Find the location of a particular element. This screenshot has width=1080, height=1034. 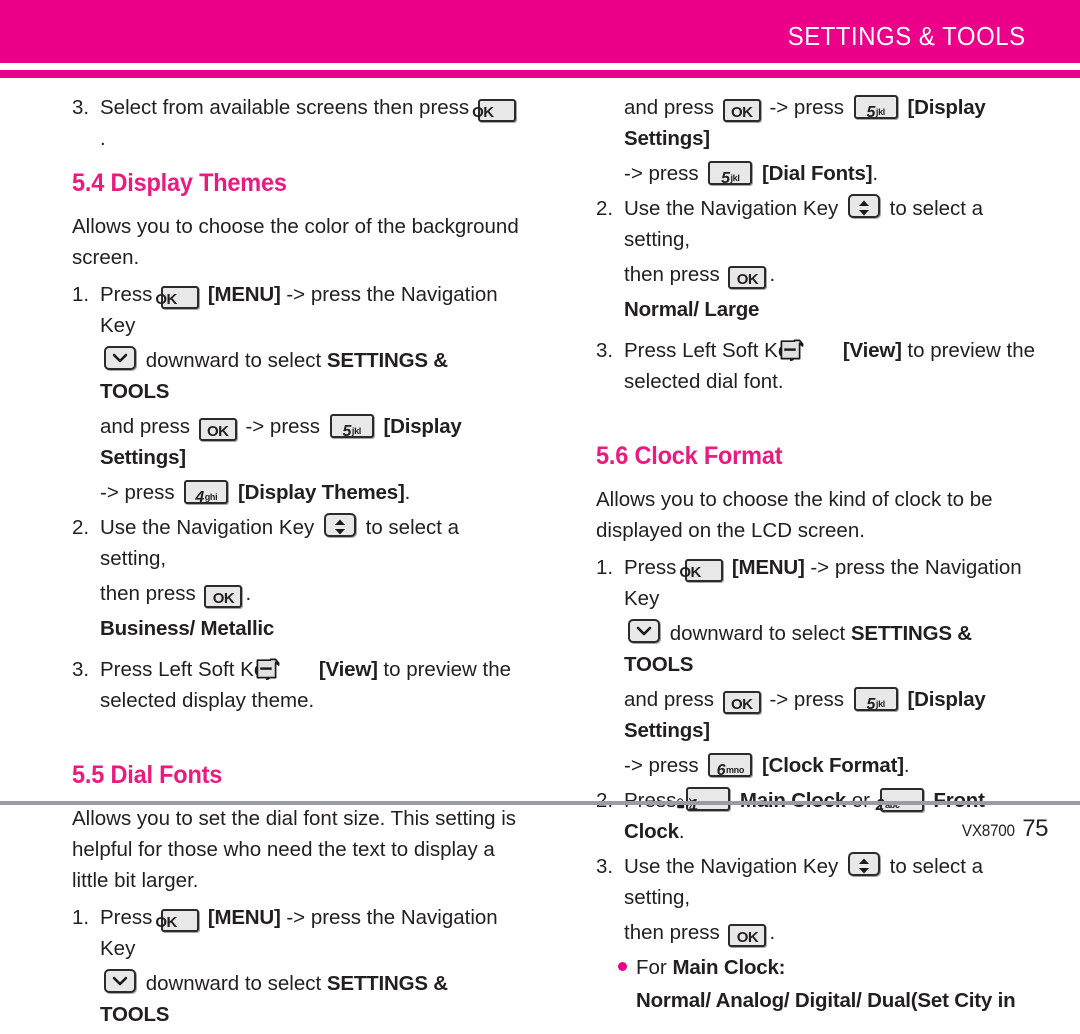

step-number: 2. is located at coordinates (81, 527).